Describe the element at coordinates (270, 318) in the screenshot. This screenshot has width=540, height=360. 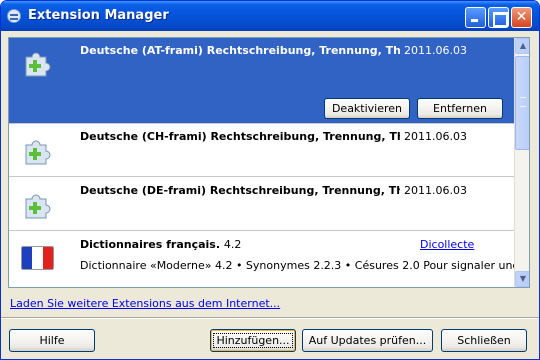
I see `footer-divider` at that location.